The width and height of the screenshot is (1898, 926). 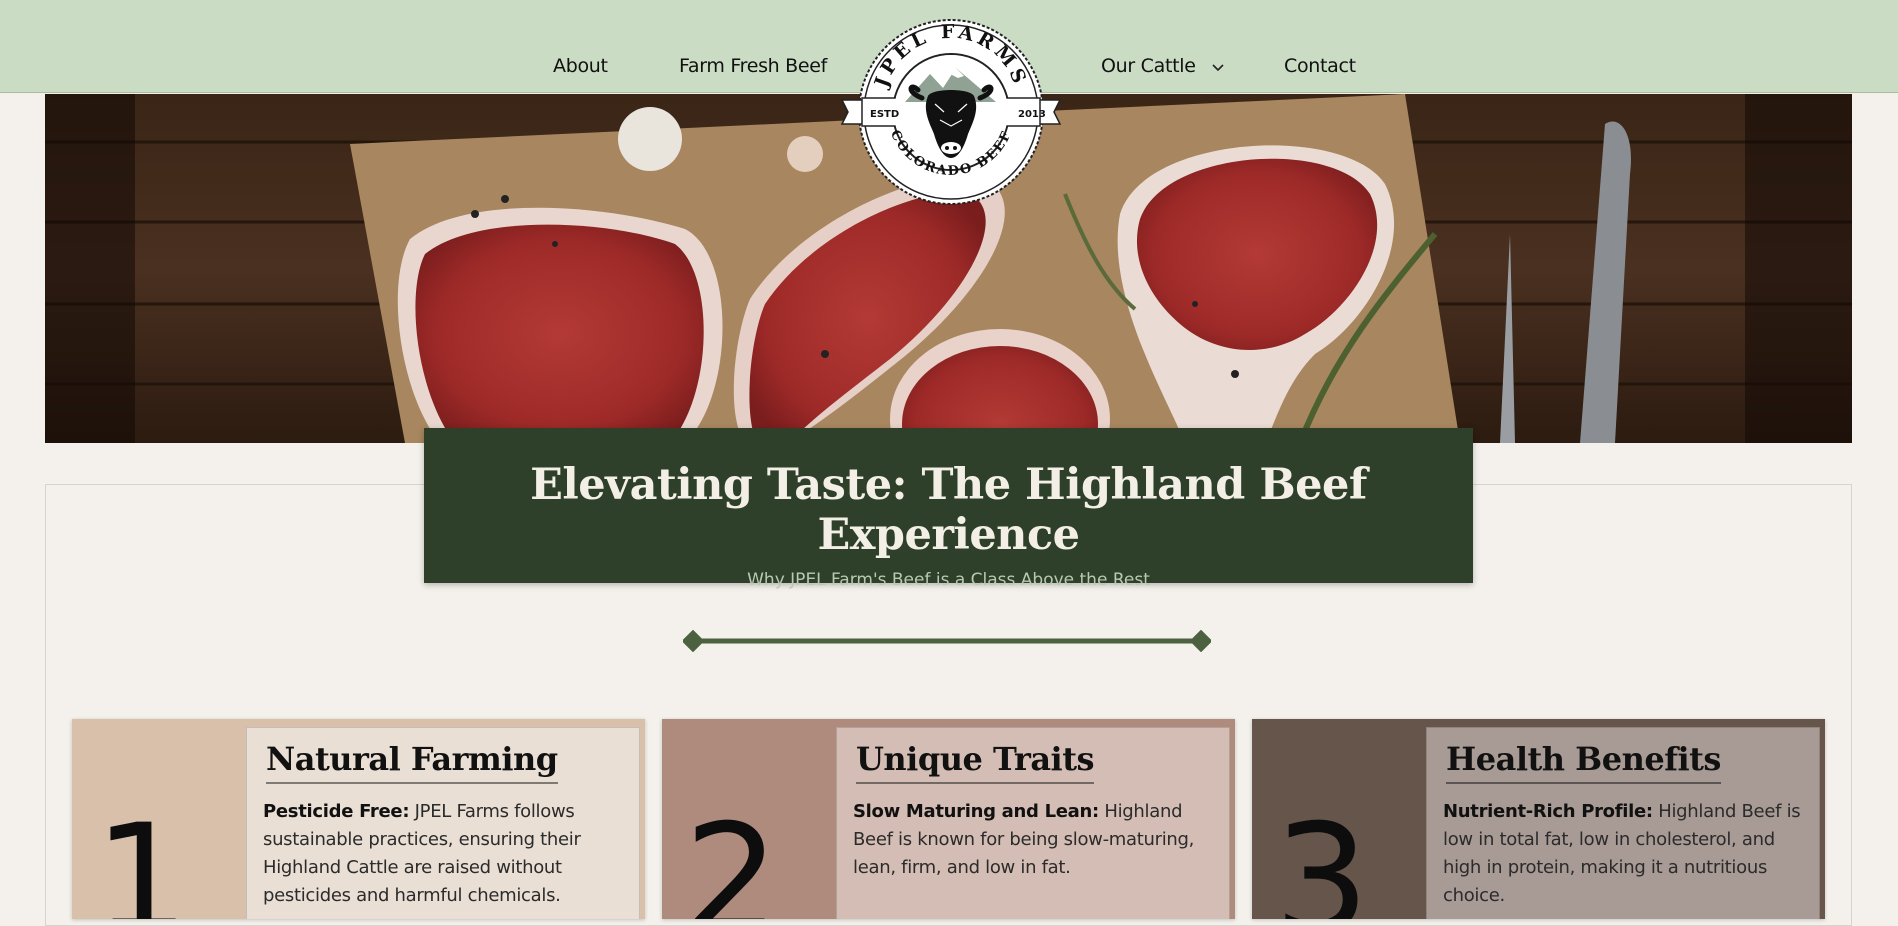 What do you see at coordinates (1548, 811) in the screenshot?
I see `card-text-lead: Nutrient-Rich Profile:` at bounding box center [1548, 811].